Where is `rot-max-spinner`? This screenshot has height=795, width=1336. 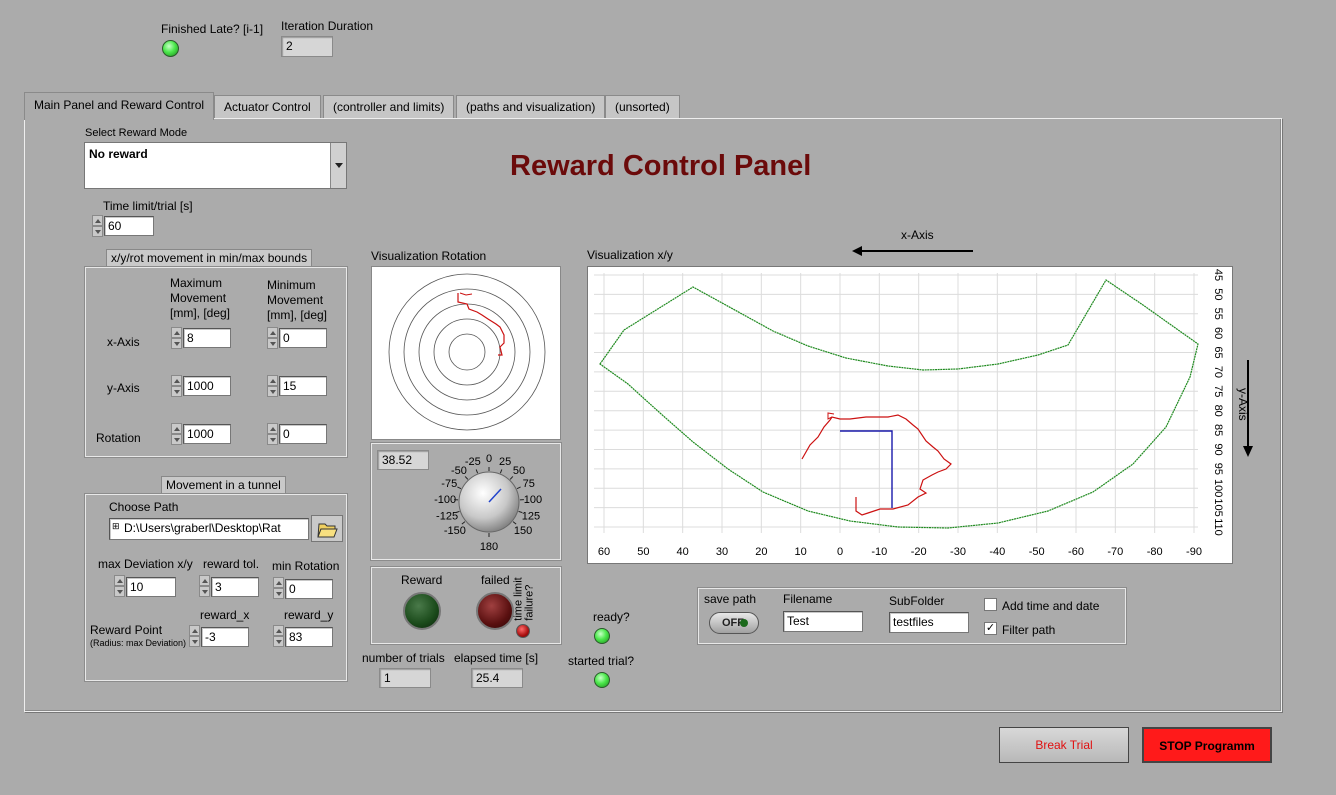 rot-max-spinner is located at coordinates (176, 434).